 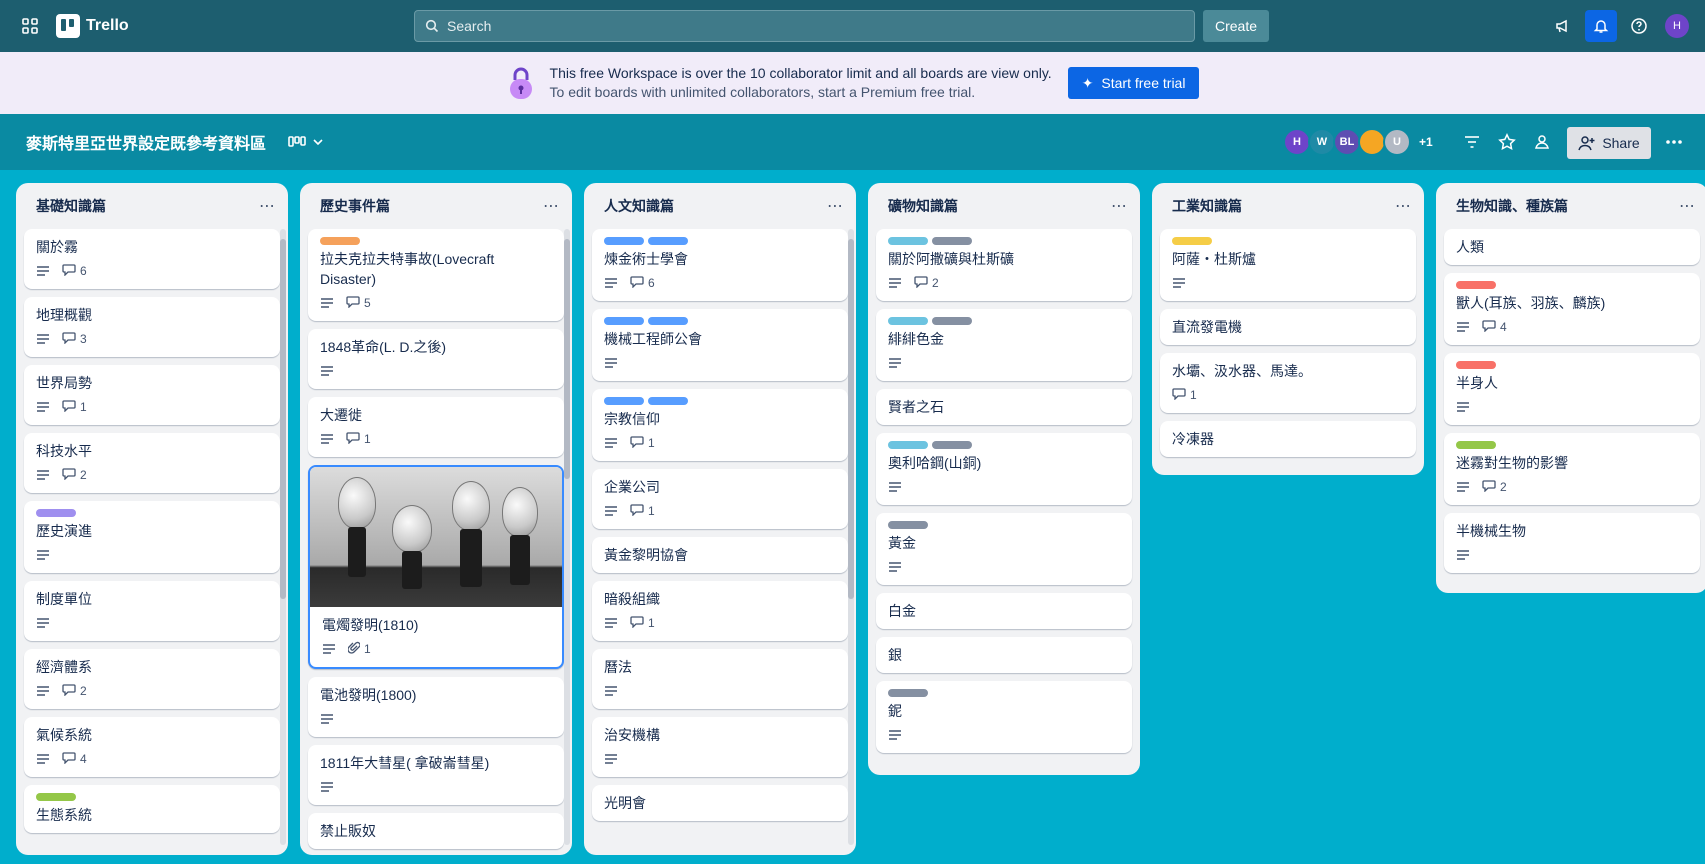 I want to click on card: 緋緋色金, so click(x=1004, y=345).